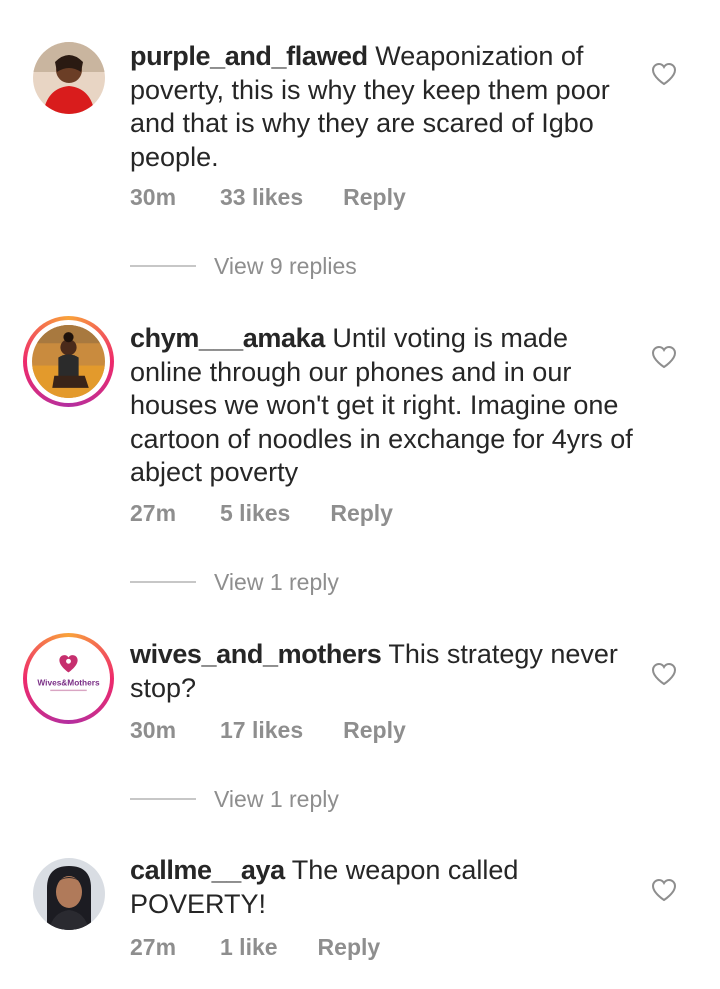 The image size is (720, 989). I want to click on view-replies-button: View 9 replies, so click(243, 266).